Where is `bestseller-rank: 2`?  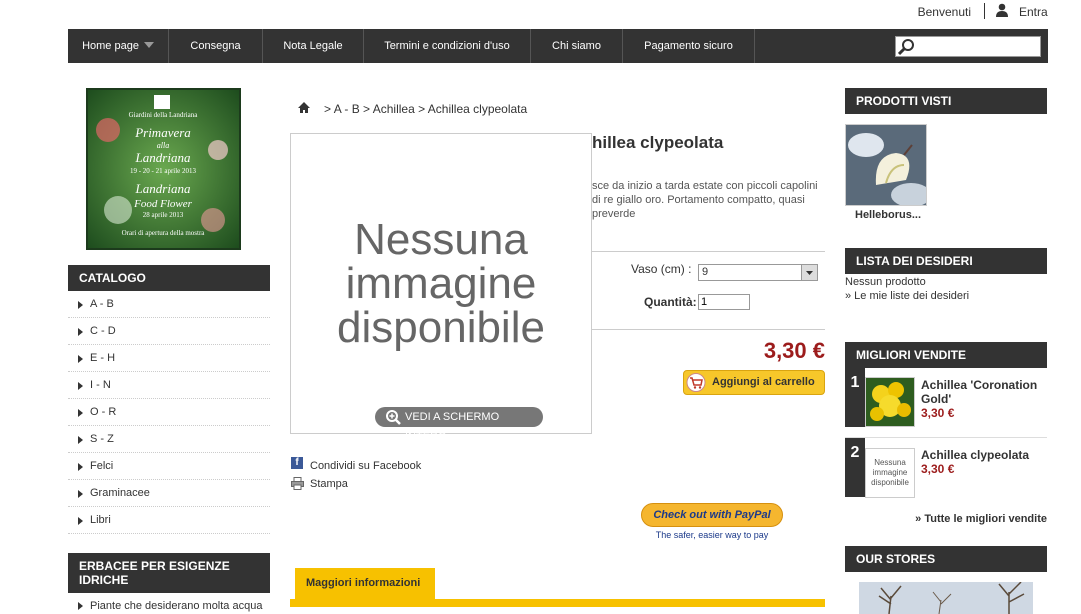 bestseller-rank: 2 is located at coordinates (855, 467).